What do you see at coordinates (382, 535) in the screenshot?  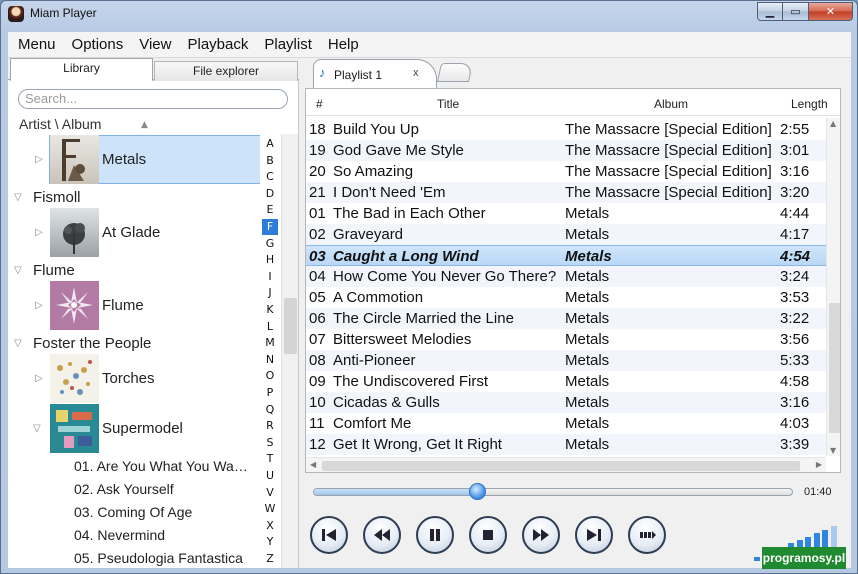 I see `seek-backward-button` at bounding box center [382, 535].